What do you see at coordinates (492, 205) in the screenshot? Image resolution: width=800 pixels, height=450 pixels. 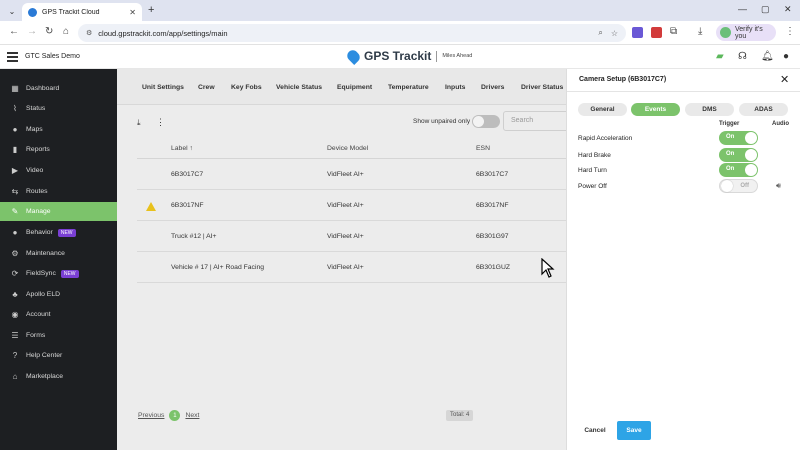 I see `cell-esn: 6B3017NF` at bounding box center [492, 205].